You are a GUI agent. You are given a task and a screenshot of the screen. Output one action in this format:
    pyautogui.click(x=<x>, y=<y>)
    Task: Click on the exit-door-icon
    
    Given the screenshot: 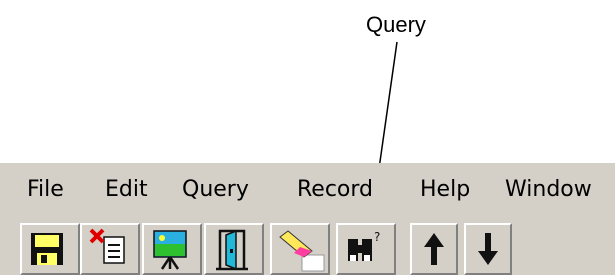 What is the action you would take?
    pyautogui.click(x=232, y=250)
    